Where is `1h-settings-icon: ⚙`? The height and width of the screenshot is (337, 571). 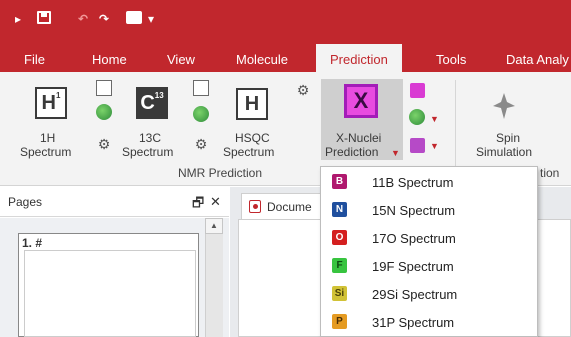
1h-settings-icon: ⚙ is located at coordinates (104, 144).